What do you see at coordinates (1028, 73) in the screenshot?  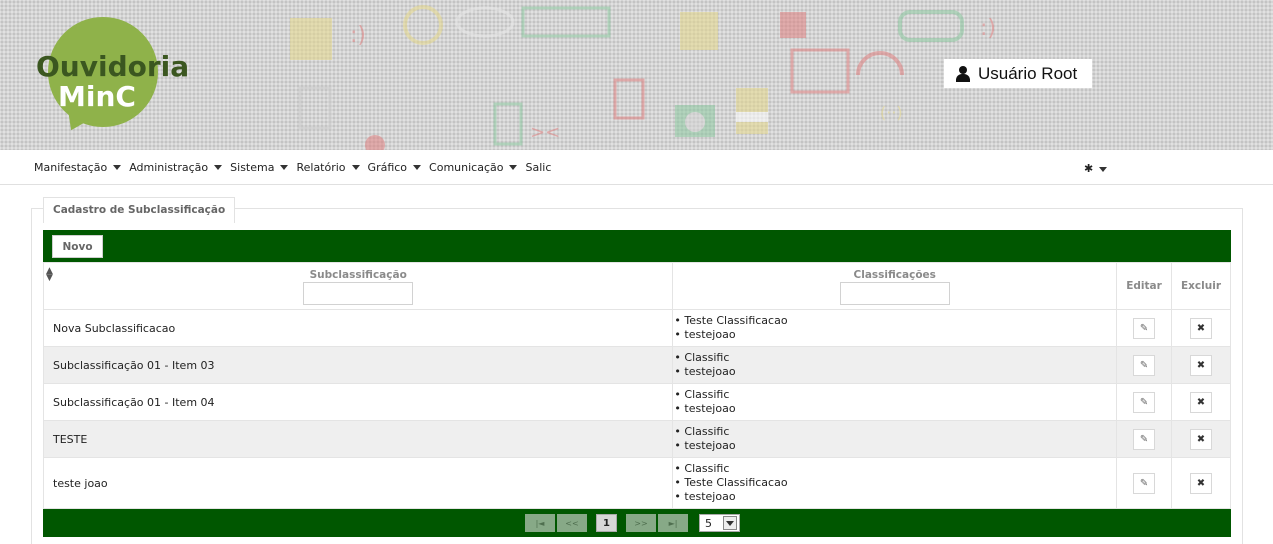 I see `user-name: Usuário Root` at bounding box center [1028, 73].